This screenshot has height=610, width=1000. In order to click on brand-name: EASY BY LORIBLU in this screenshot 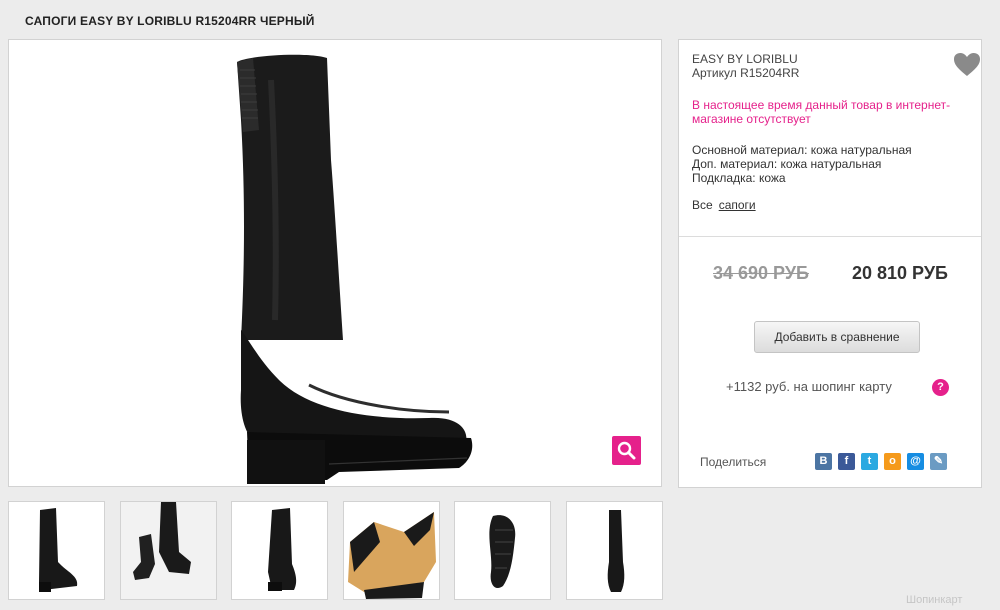, I will do `click(745, 59)`.